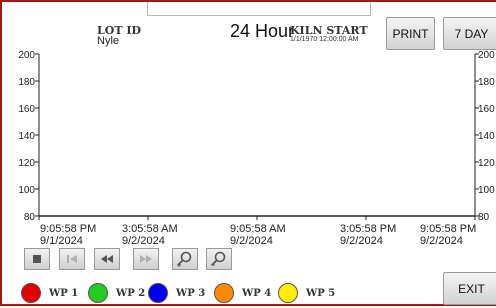 This screenshot has height=308, width=496. Describe the element at coordinates (31, 293) in the screenshot. I see `legend-wp1-dot` at that location.